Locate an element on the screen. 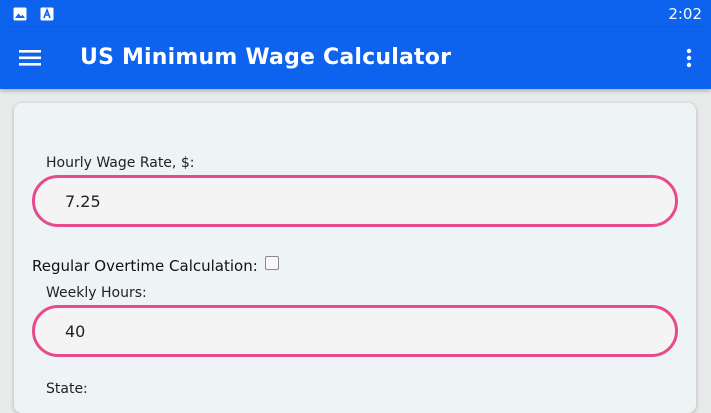 The image size is (711, 413). overtime-row: Regular Overtime Calculation: is located at coordinates (155, 265).